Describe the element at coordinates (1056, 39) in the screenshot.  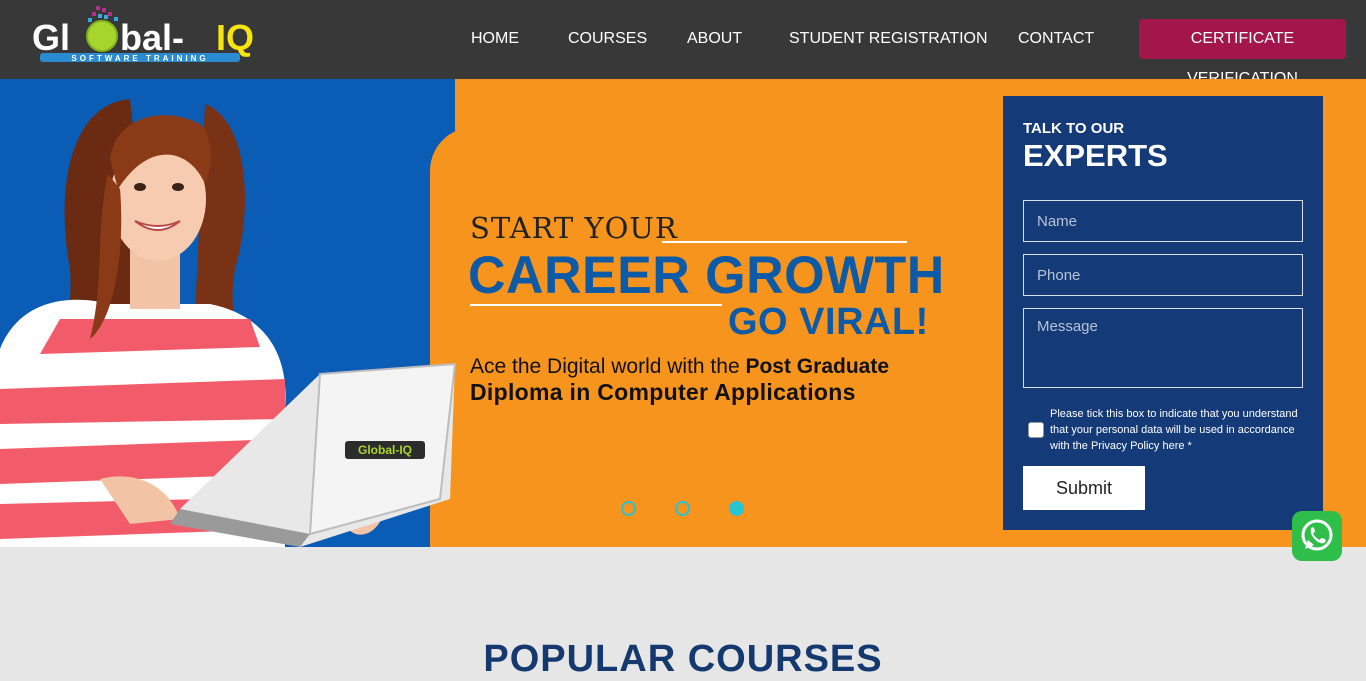
I see `nav-contact: CONTACT` at that location.